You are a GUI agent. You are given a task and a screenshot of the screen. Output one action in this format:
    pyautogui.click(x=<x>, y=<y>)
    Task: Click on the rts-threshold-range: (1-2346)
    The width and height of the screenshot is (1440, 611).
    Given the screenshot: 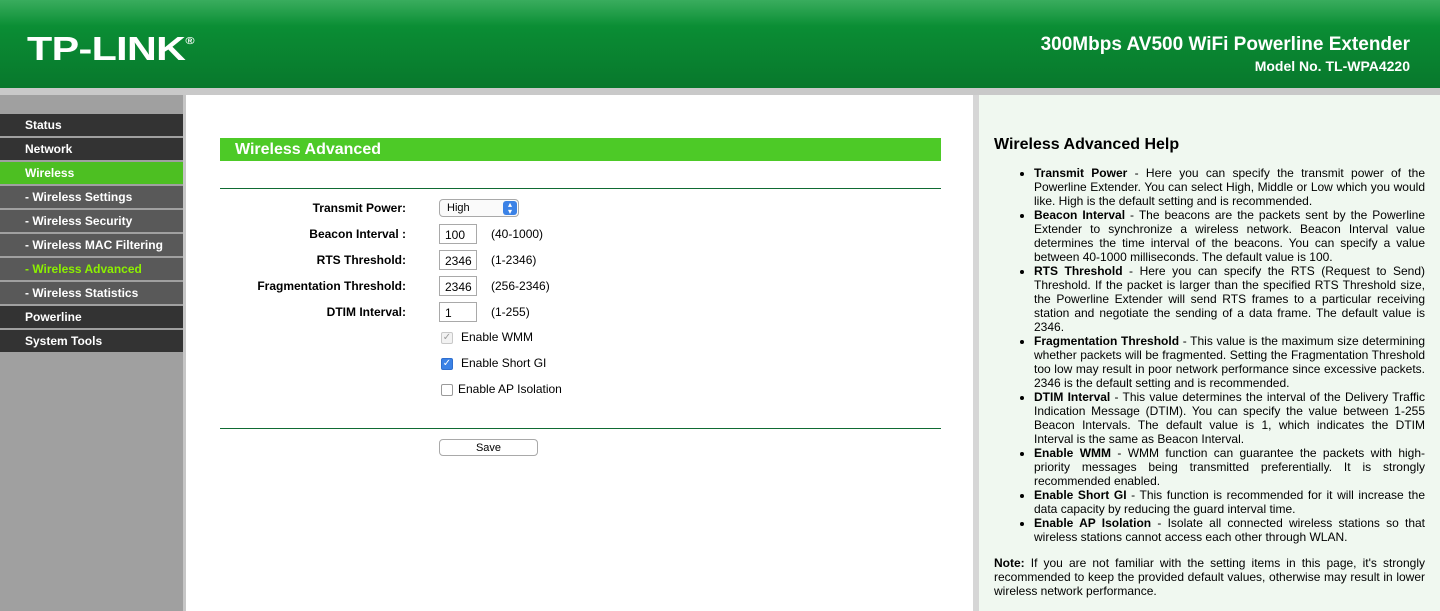 What is the action you would take?
    pyautogui.click(x=514, y=260)
    